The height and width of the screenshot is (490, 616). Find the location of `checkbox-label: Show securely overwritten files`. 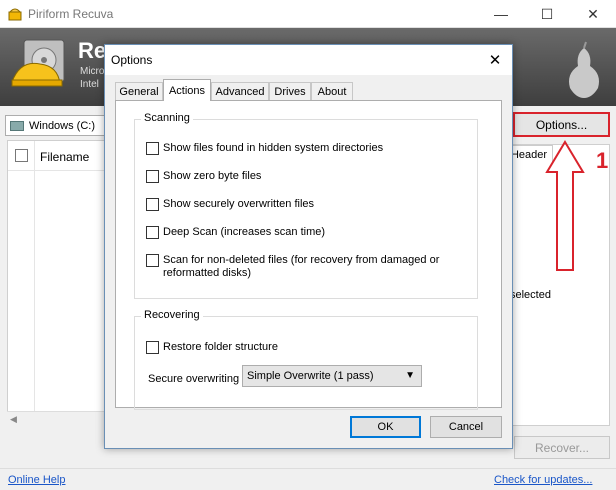

checkbox-label: Show securely overwritten files is located at coordinates (239, 204).